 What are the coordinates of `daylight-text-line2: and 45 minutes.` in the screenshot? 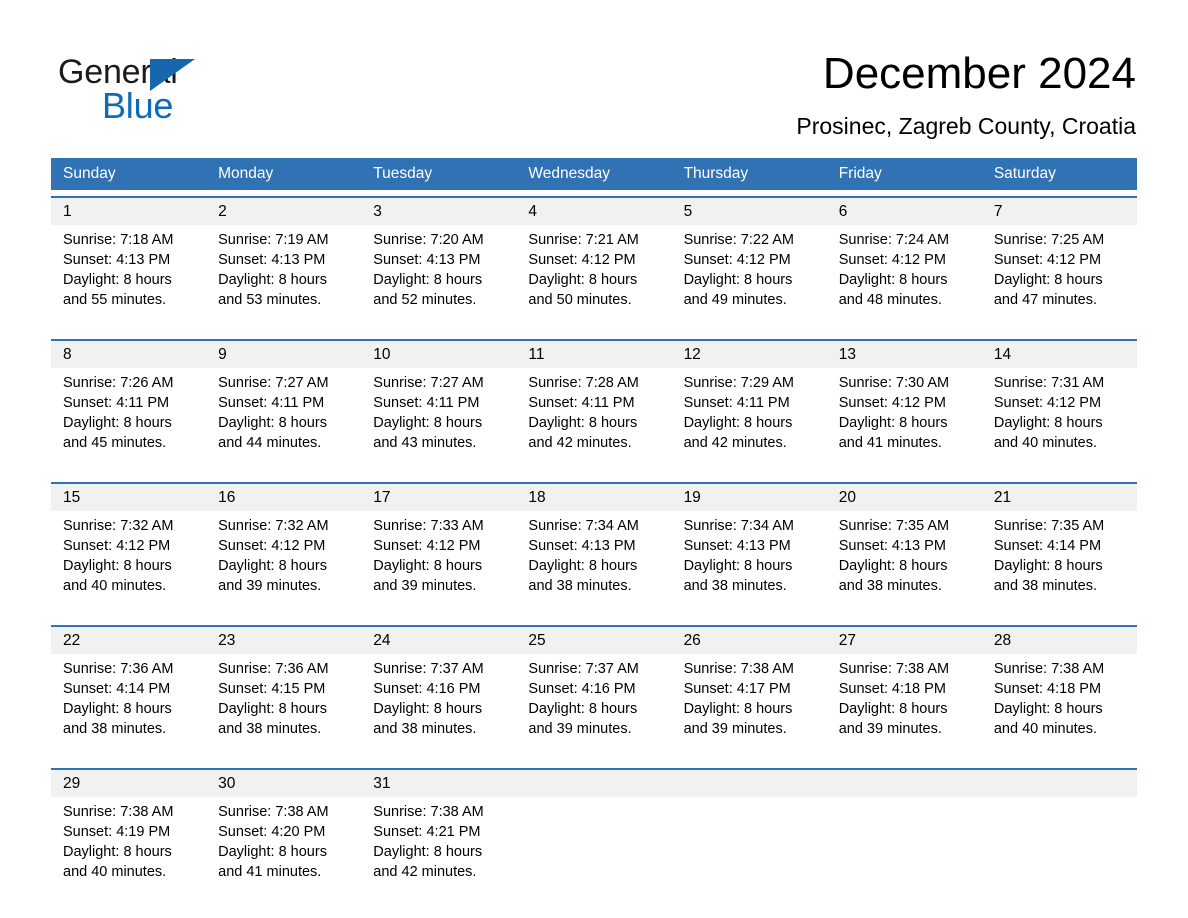 It's located at (115, 443).